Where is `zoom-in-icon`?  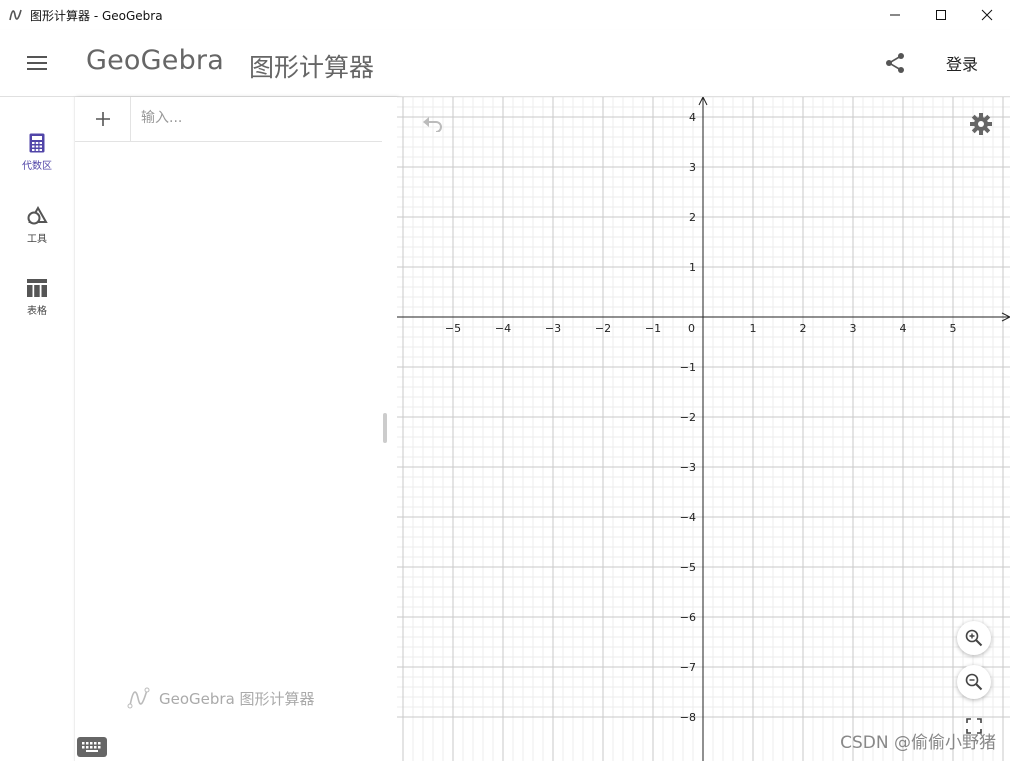
zoom-in-icon is located at coordinates (974, 638).